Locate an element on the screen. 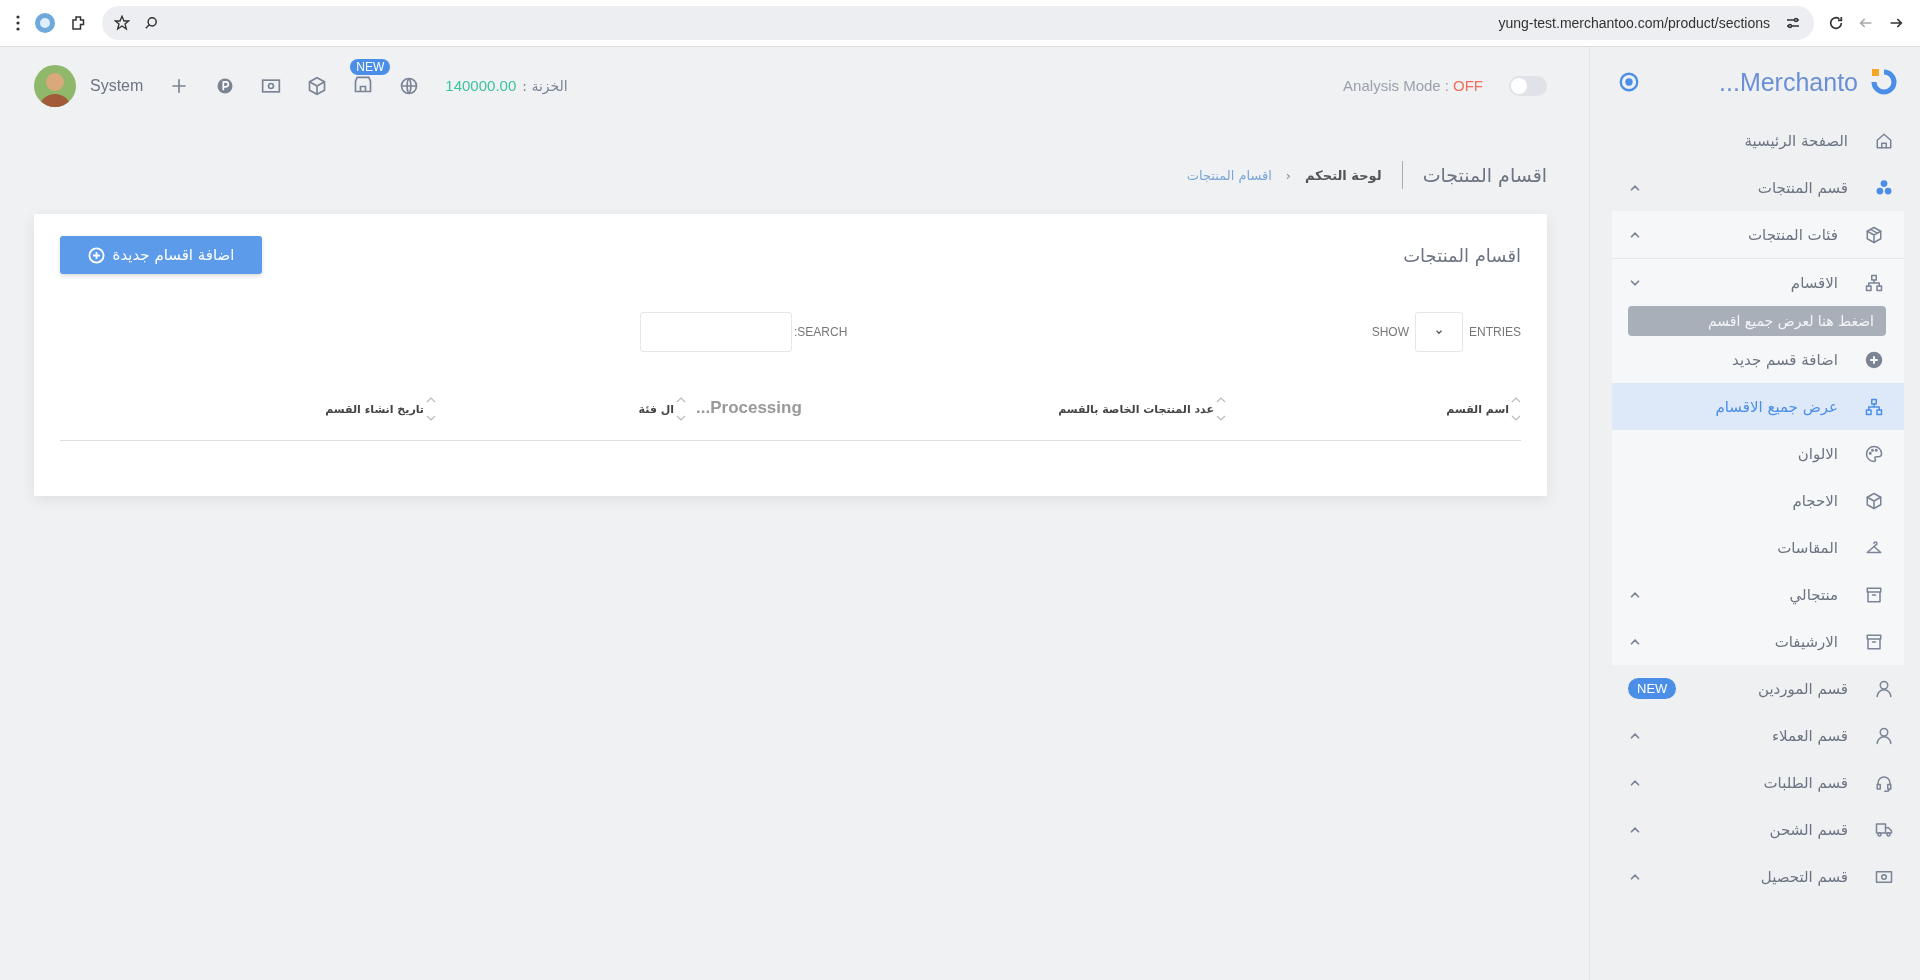  analysis-mode-label: Analysis Mode : is located at coordinates (1396, 85).